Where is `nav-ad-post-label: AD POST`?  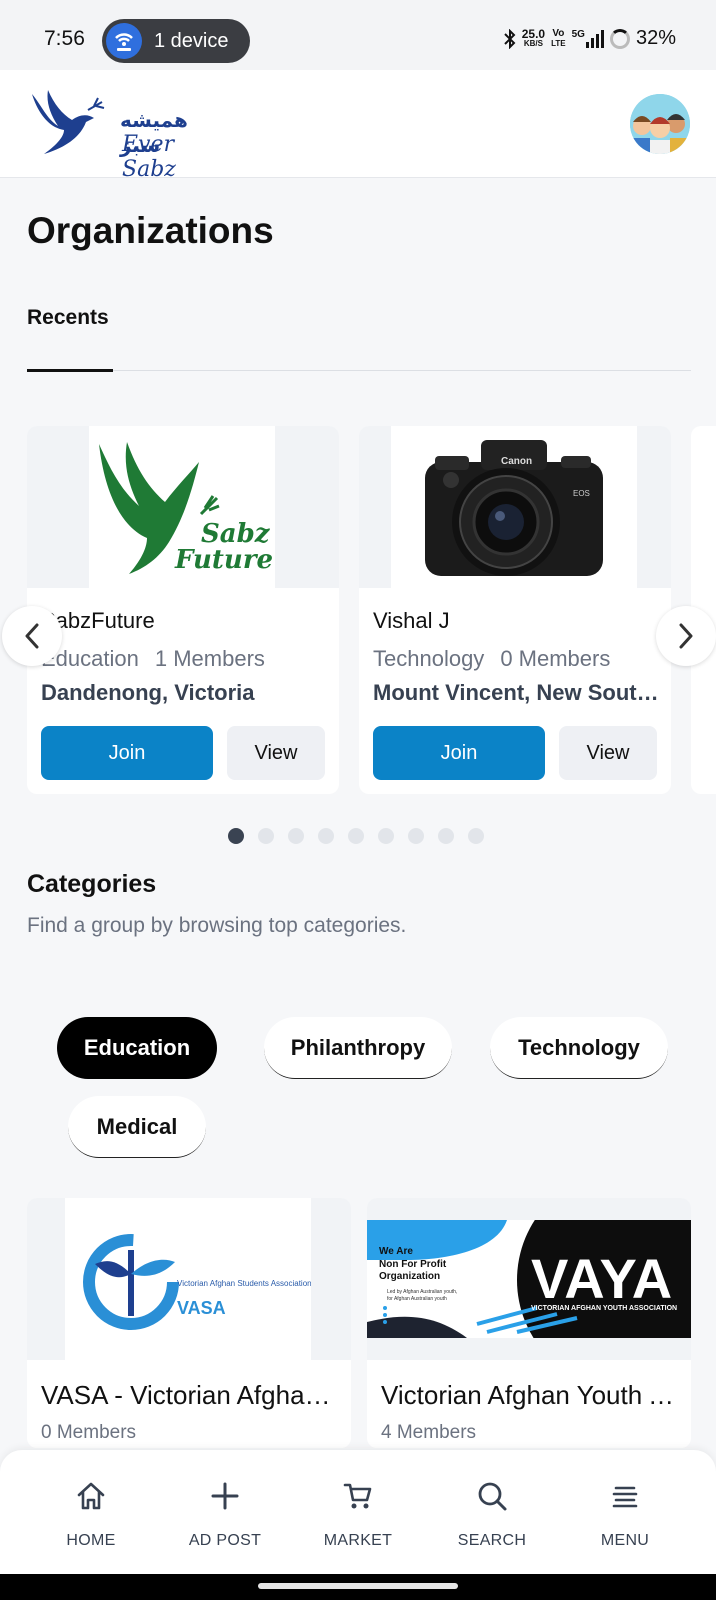
nav-ad-post-label: AD POST is located at coordinates (225, 1540).